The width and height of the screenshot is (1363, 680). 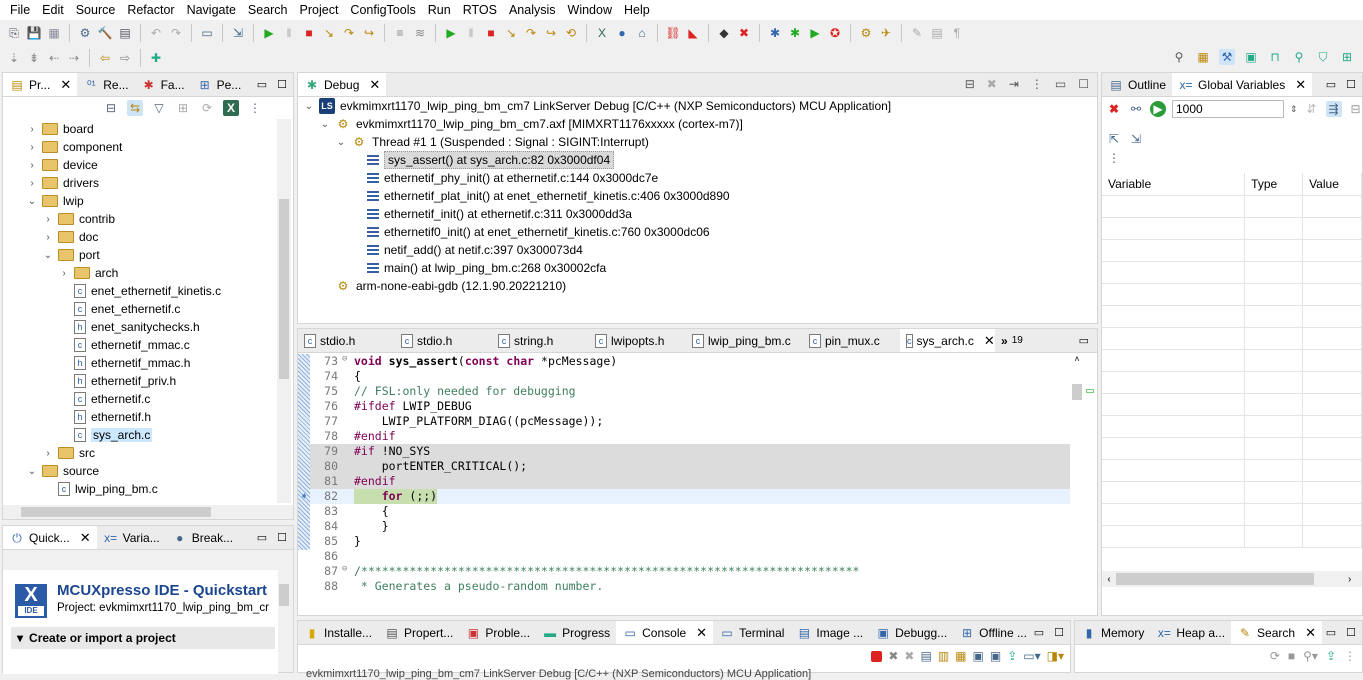 What do you see at coordinates (1077, 476) in the screenshot?
I see `editor-vertical-scrollbar: ˄` at bounding box center [1077, 476].